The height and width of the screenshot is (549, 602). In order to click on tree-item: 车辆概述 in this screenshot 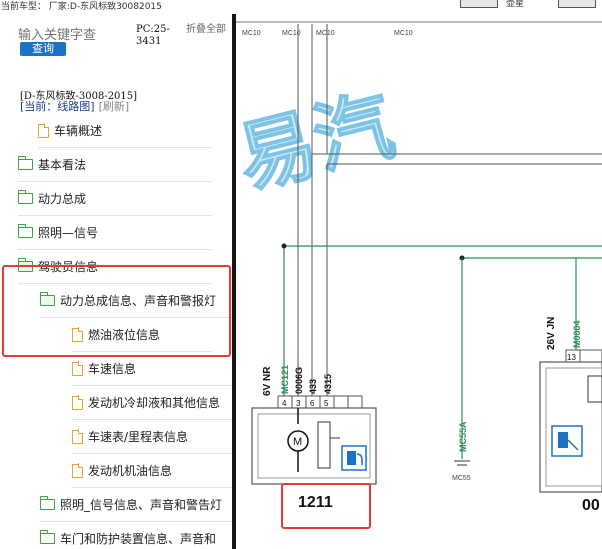, I will do `click(125, 131)`.